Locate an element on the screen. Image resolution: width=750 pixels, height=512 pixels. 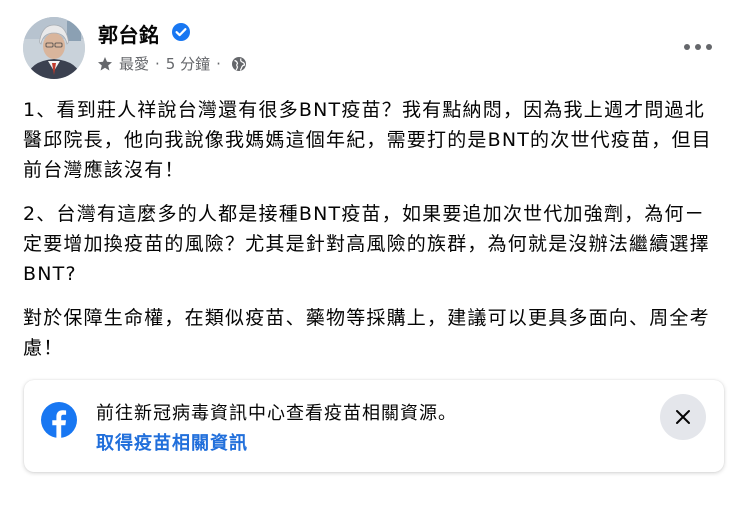
author-name: 郭台銘 is located at coordinates (129, 33).